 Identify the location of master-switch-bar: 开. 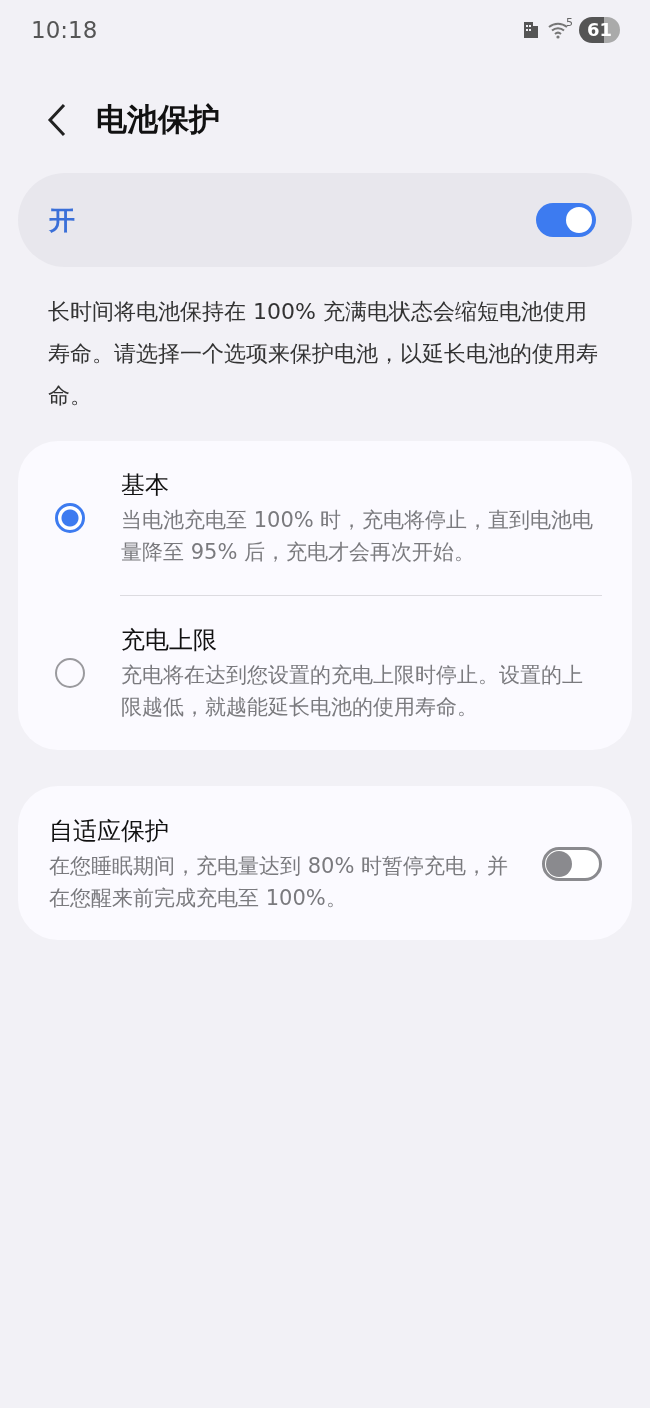
(325, 220).